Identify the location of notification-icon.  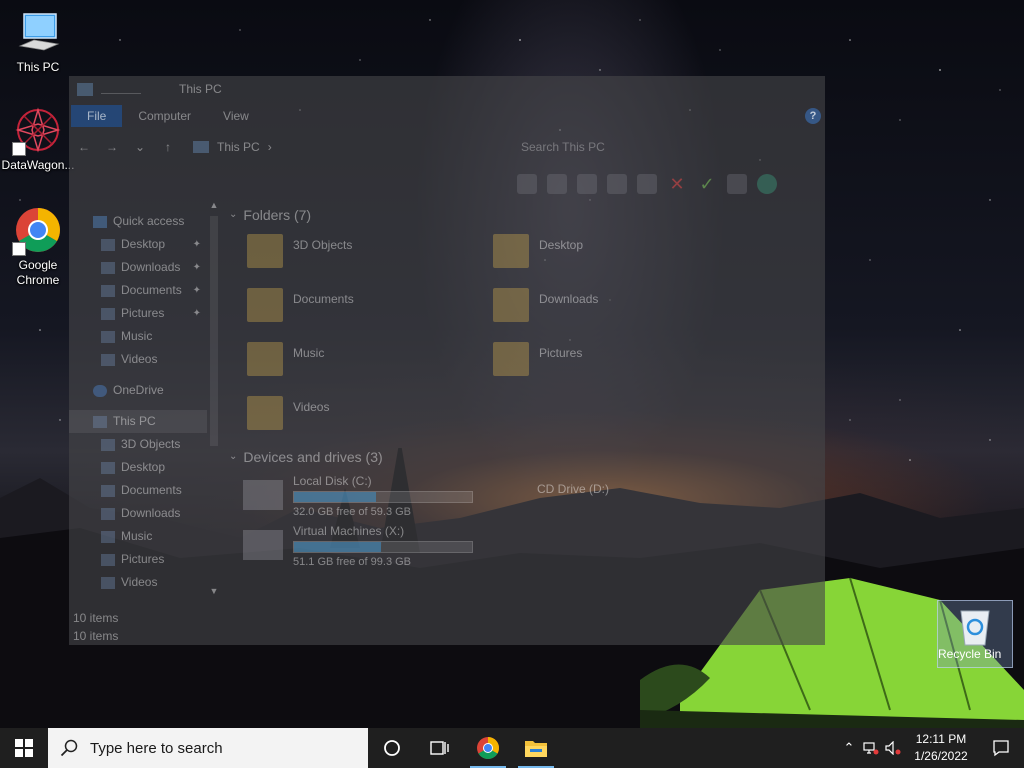
(1001, 748).